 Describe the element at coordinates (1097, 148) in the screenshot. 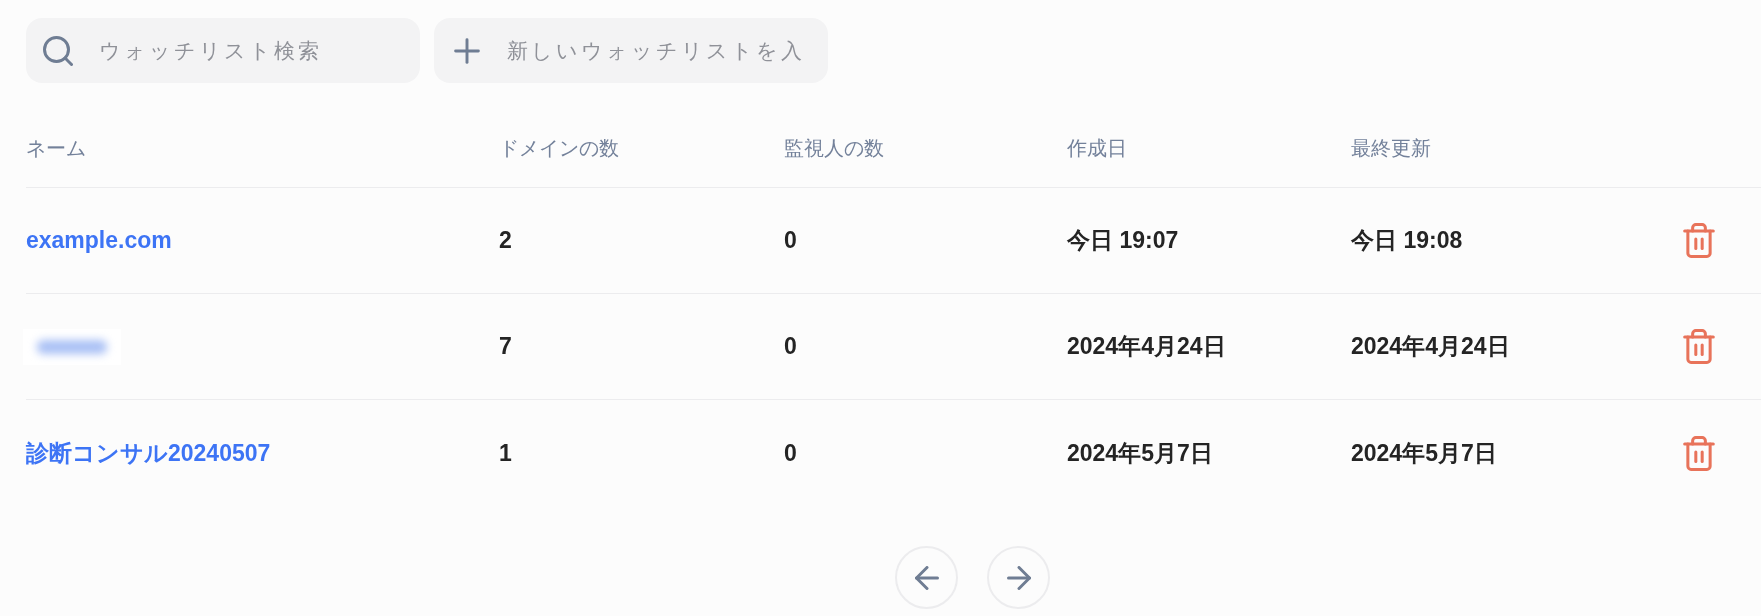

I see `column-header: 作成日` at that location.